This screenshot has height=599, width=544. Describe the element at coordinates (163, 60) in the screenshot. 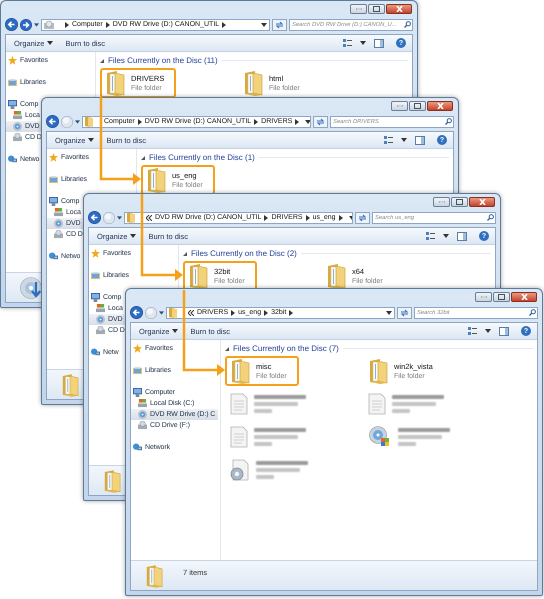

I see `group-header: Files Currently on the Disc (11)` at that location.